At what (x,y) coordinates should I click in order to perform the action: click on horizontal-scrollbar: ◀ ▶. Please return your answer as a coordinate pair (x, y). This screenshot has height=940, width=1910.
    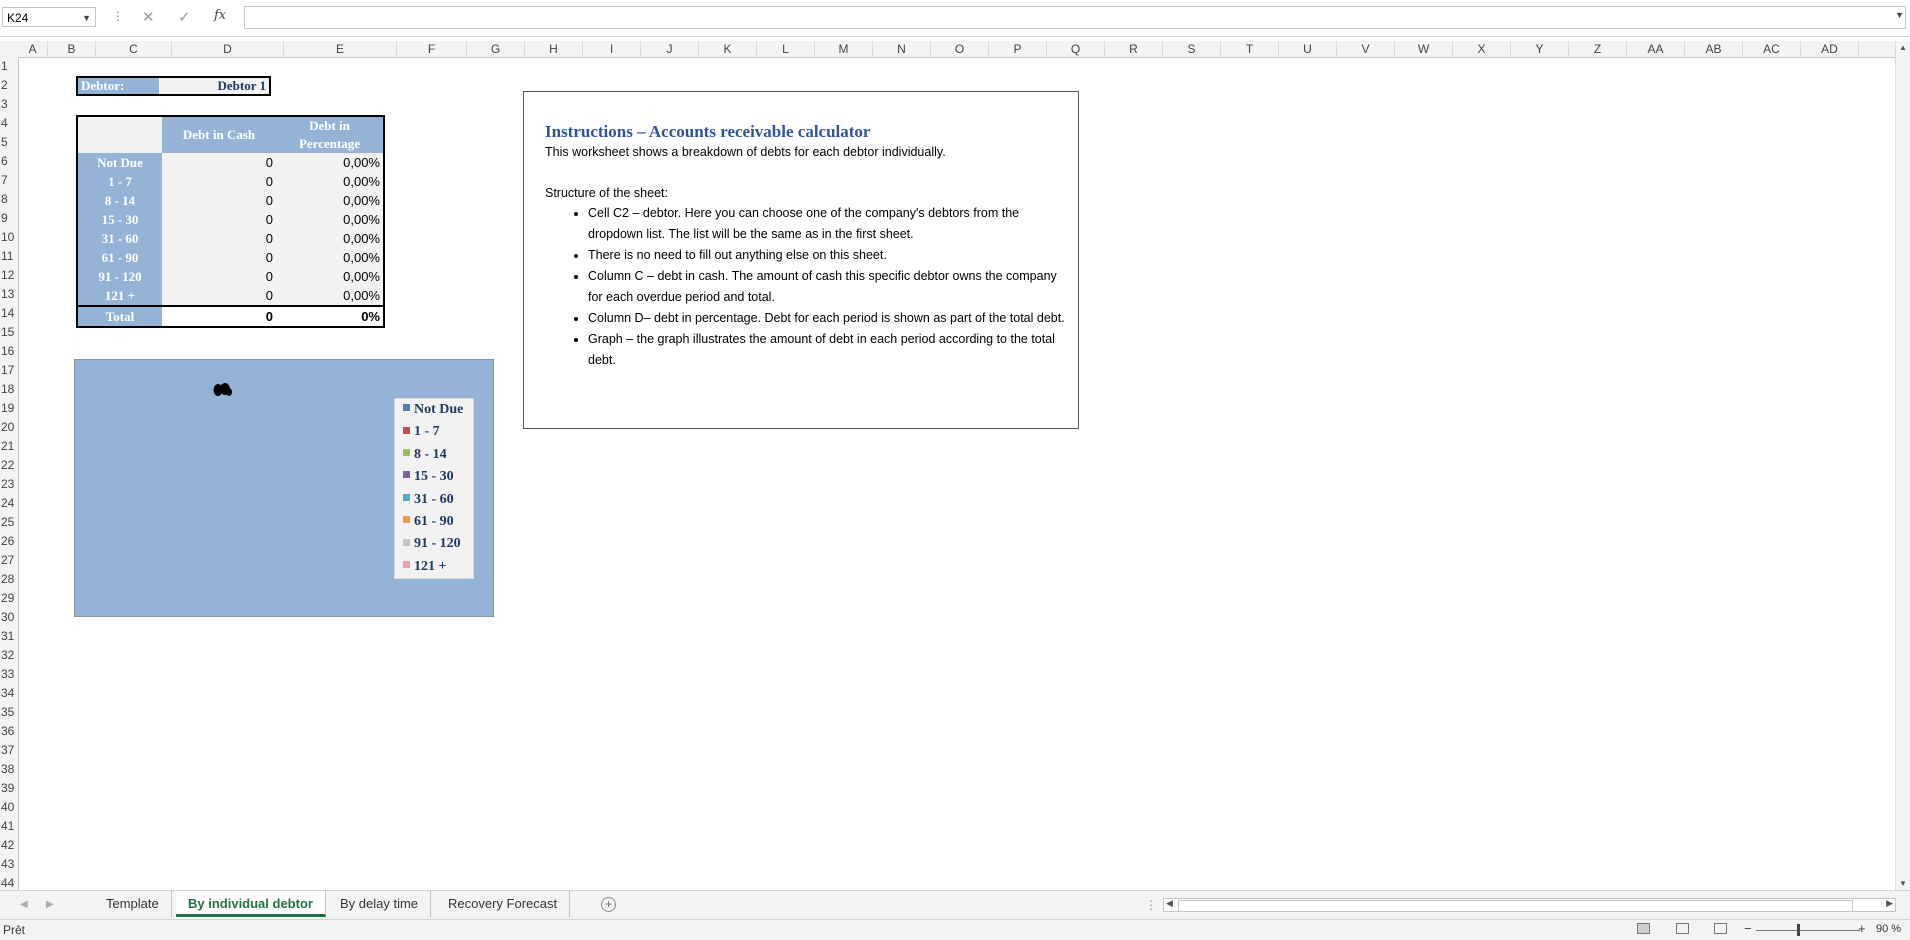
    Looking at the image, I should click on (1529, 905).